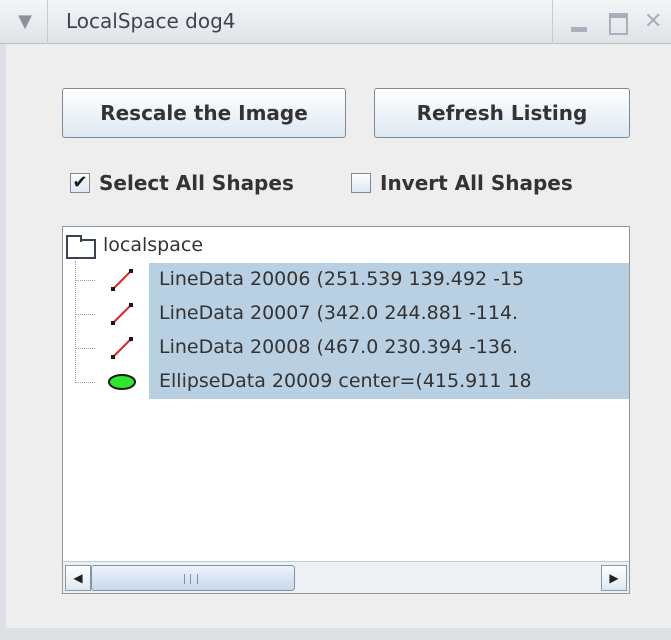 The image size is (671, 640). What do you see at coordinates (335, 634) in the screenshot?
I see `window-bottom-border` at bounding box center [335, 634].